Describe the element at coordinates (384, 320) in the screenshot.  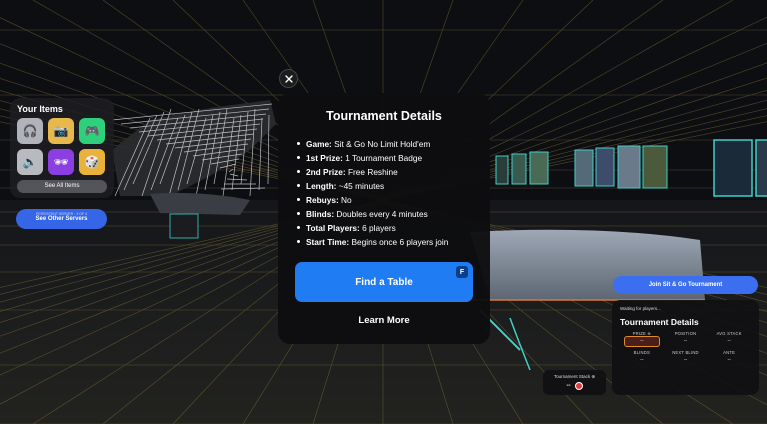
I see `learn-more-link: Learn More` at that location.